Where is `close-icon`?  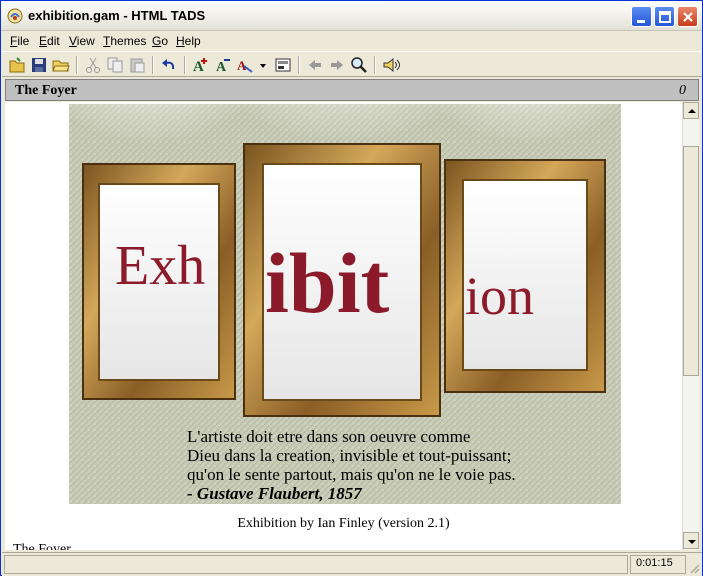
close-icon is located at coordinates (688, 17).